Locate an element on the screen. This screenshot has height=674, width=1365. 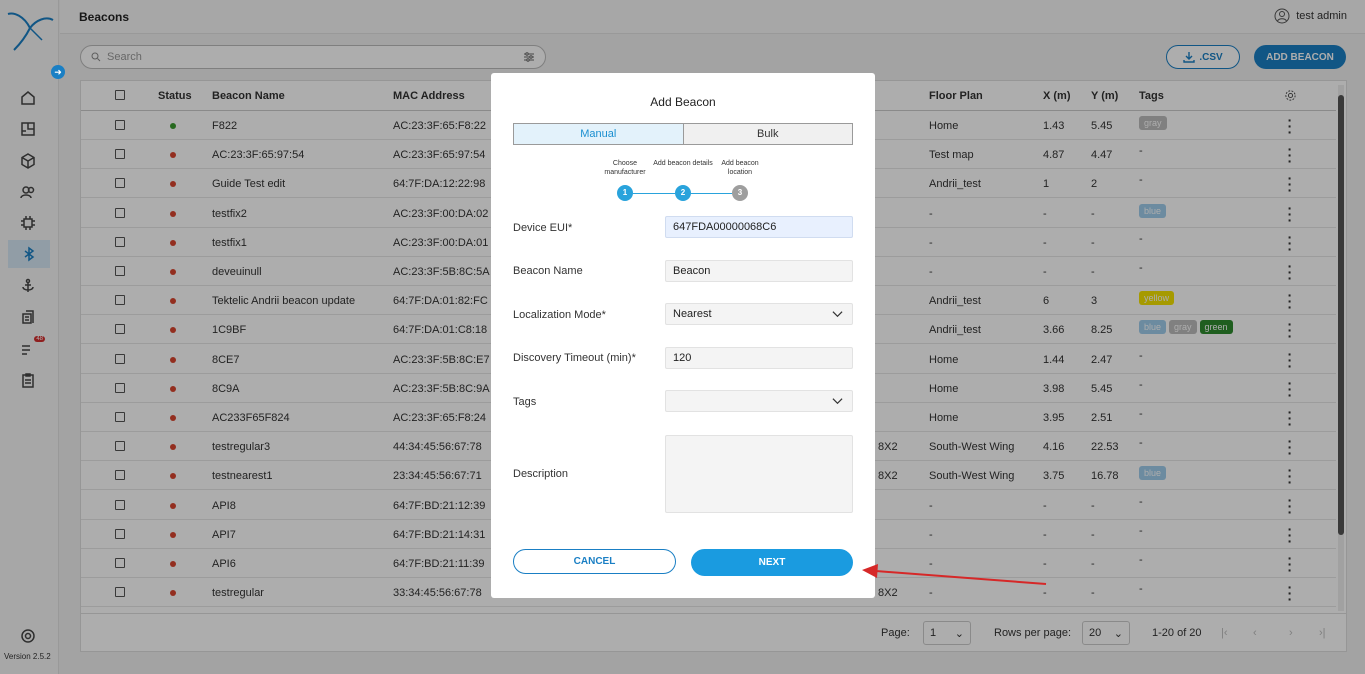
step-3: 3 is located at coordinates (740, 193).